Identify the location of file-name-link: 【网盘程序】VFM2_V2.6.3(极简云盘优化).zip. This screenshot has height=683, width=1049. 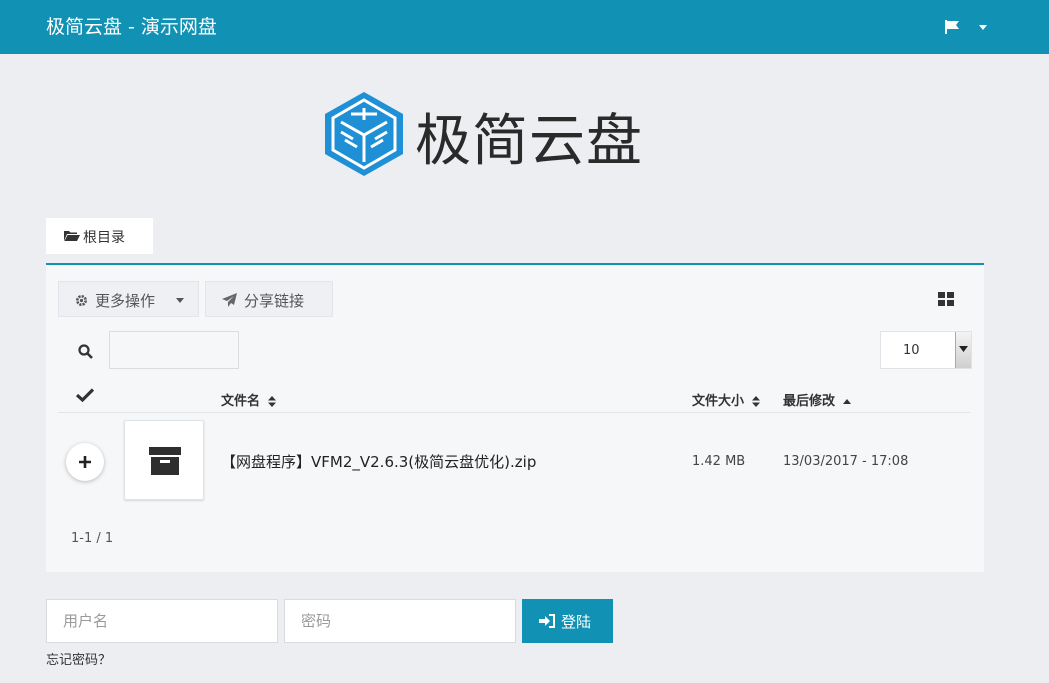
(378, 461).